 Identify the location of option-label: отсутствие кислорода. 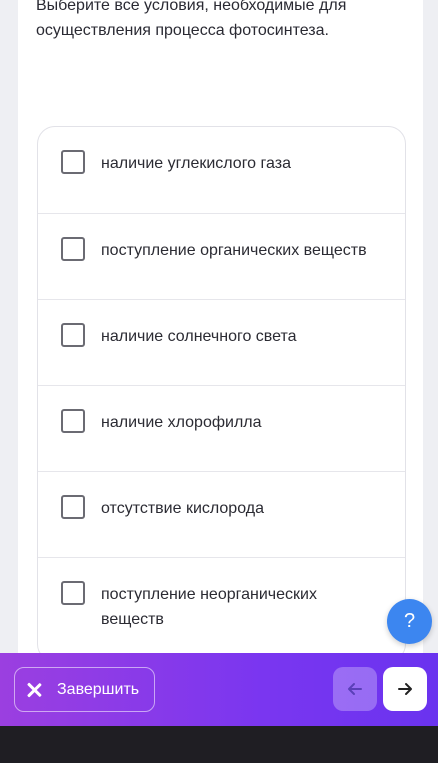
(182, 508).